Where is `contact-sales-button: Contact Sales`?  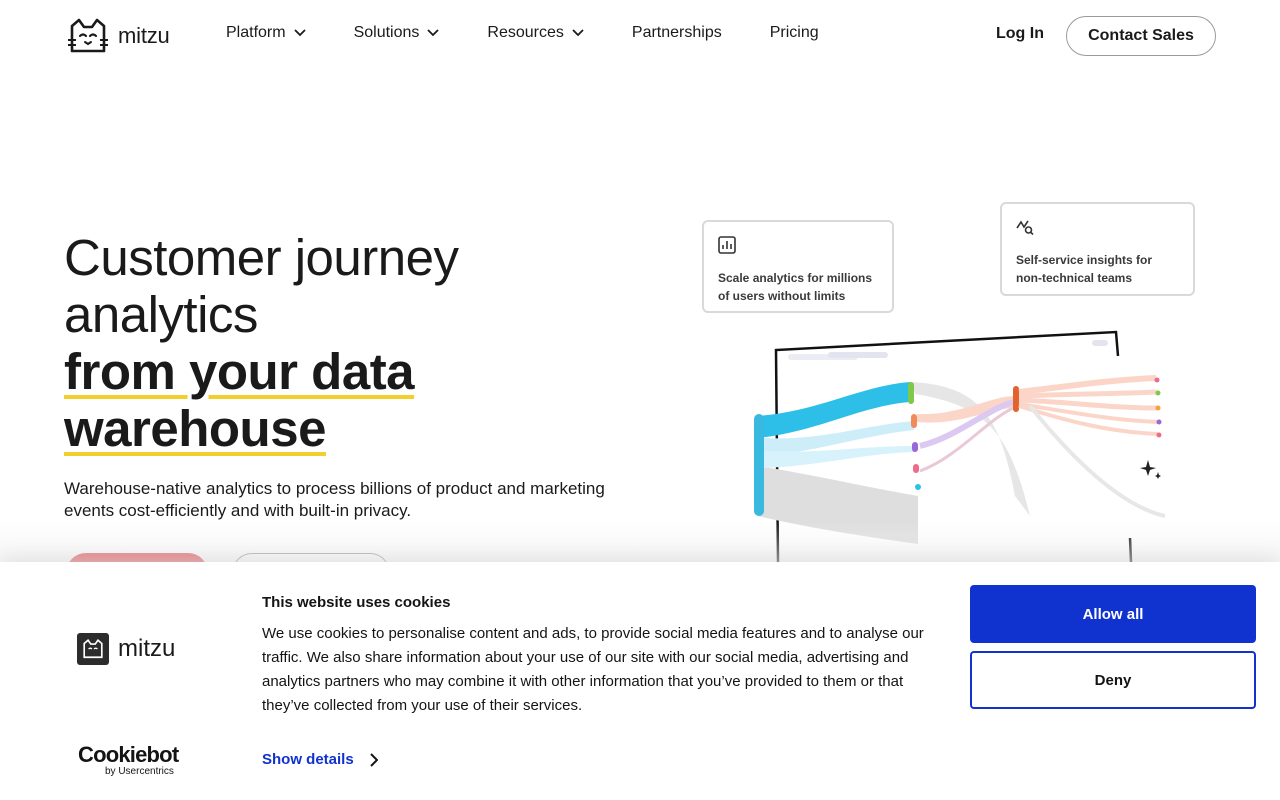 contact-sales-button: Contact Sales is located at coordinates (1141, 36).